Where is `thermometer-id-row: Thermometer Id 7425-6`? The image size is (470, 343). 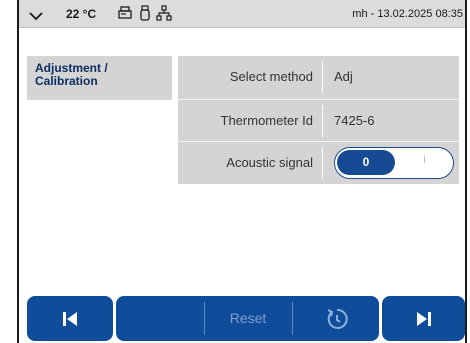 thermometer-id-row: Thermometer Id 7425-6 is located at coordinates (318, 120).